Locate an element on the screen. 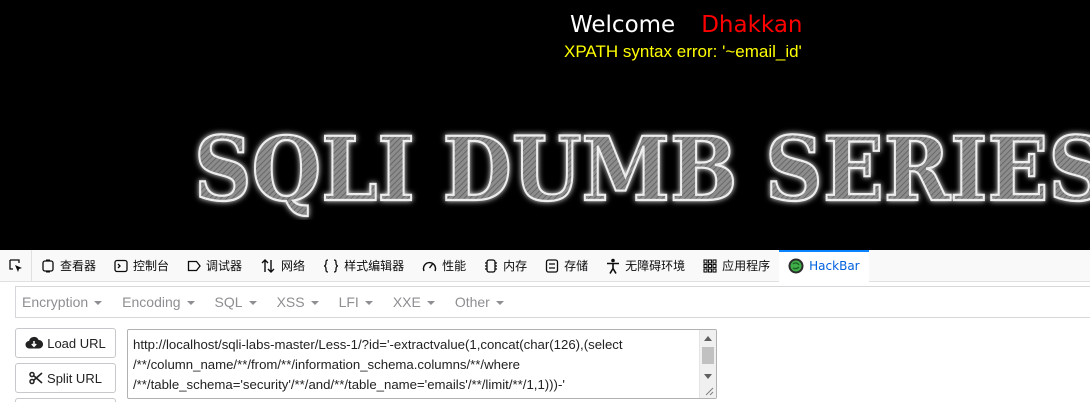  performance-icon is located at coordinates (429, 266).